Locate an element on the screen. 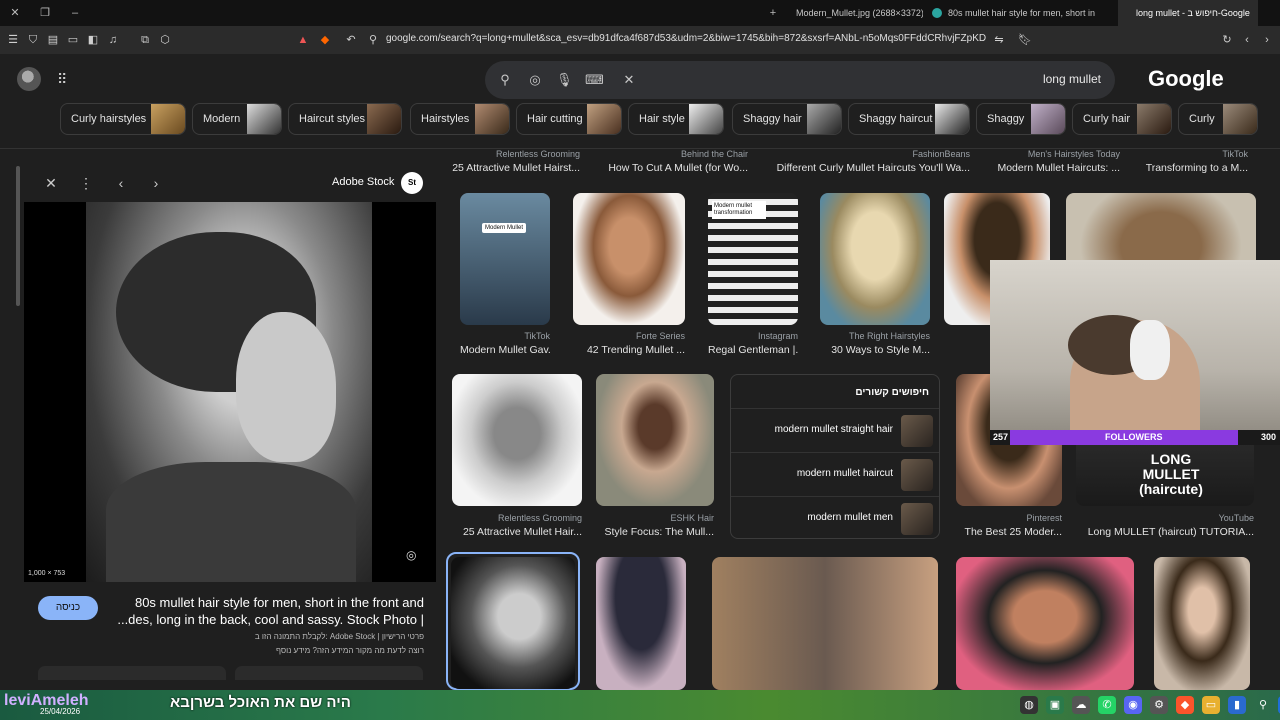  sidebar-icon: ◧ is located at coordinates (93, 40).